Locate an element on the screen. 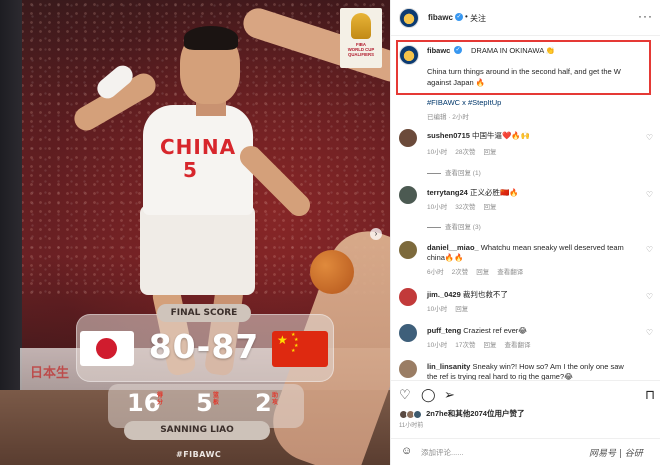 This screenshot has height=465, width=660. comment-text-line: terrytang24 正义必胜🇨🇳🔥 is located at coordinates (527, 193).